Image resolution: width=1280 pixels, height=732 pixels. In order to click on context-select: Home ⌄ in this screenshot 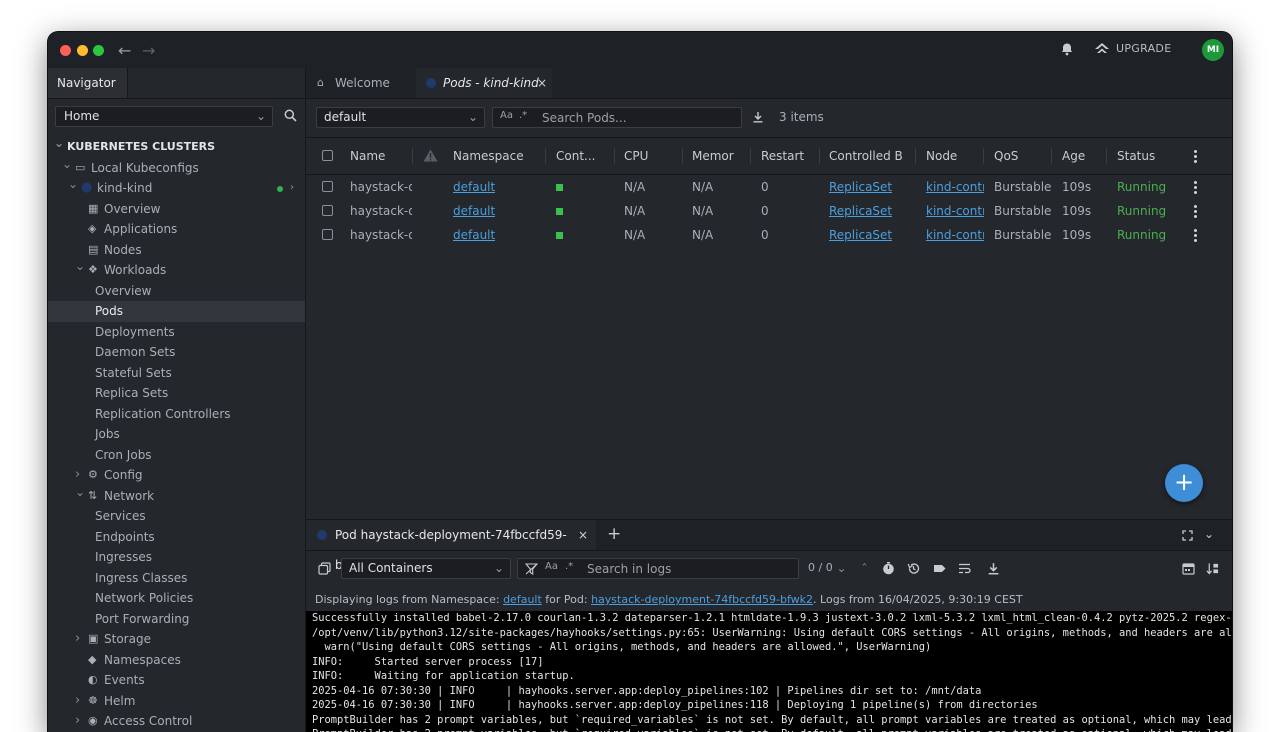, I will do `click(164, 116)`.